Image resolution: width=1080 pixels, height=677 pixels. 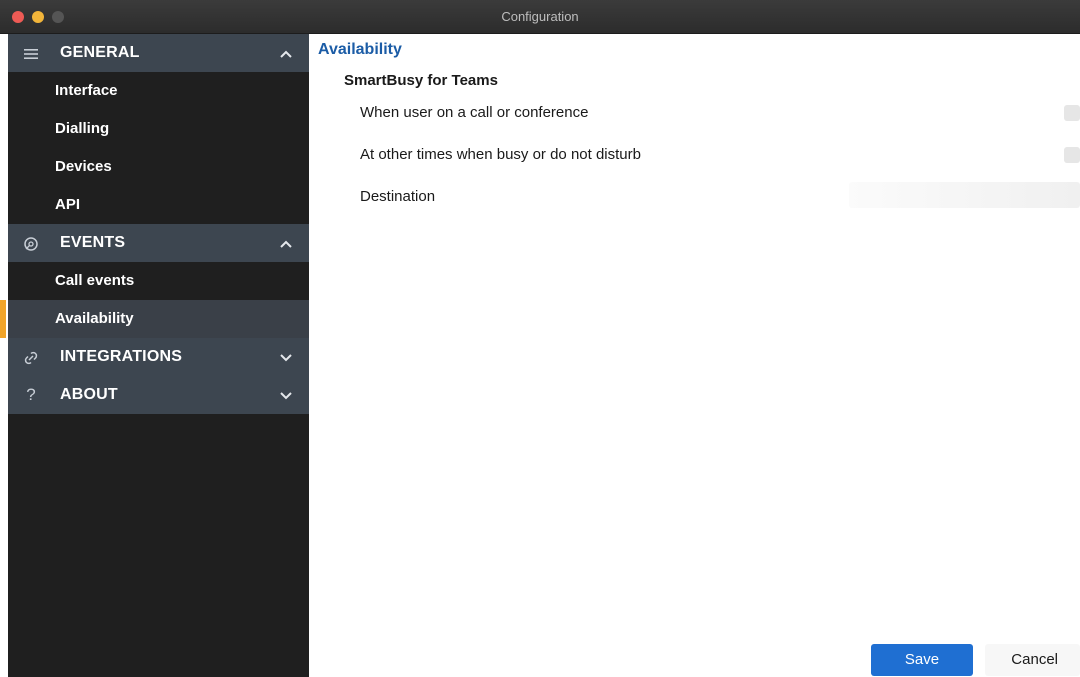 What do you see at coordinates (360, 49) in the screenshot?
I see `page-title: Availability` at bounding box center [360, 49].